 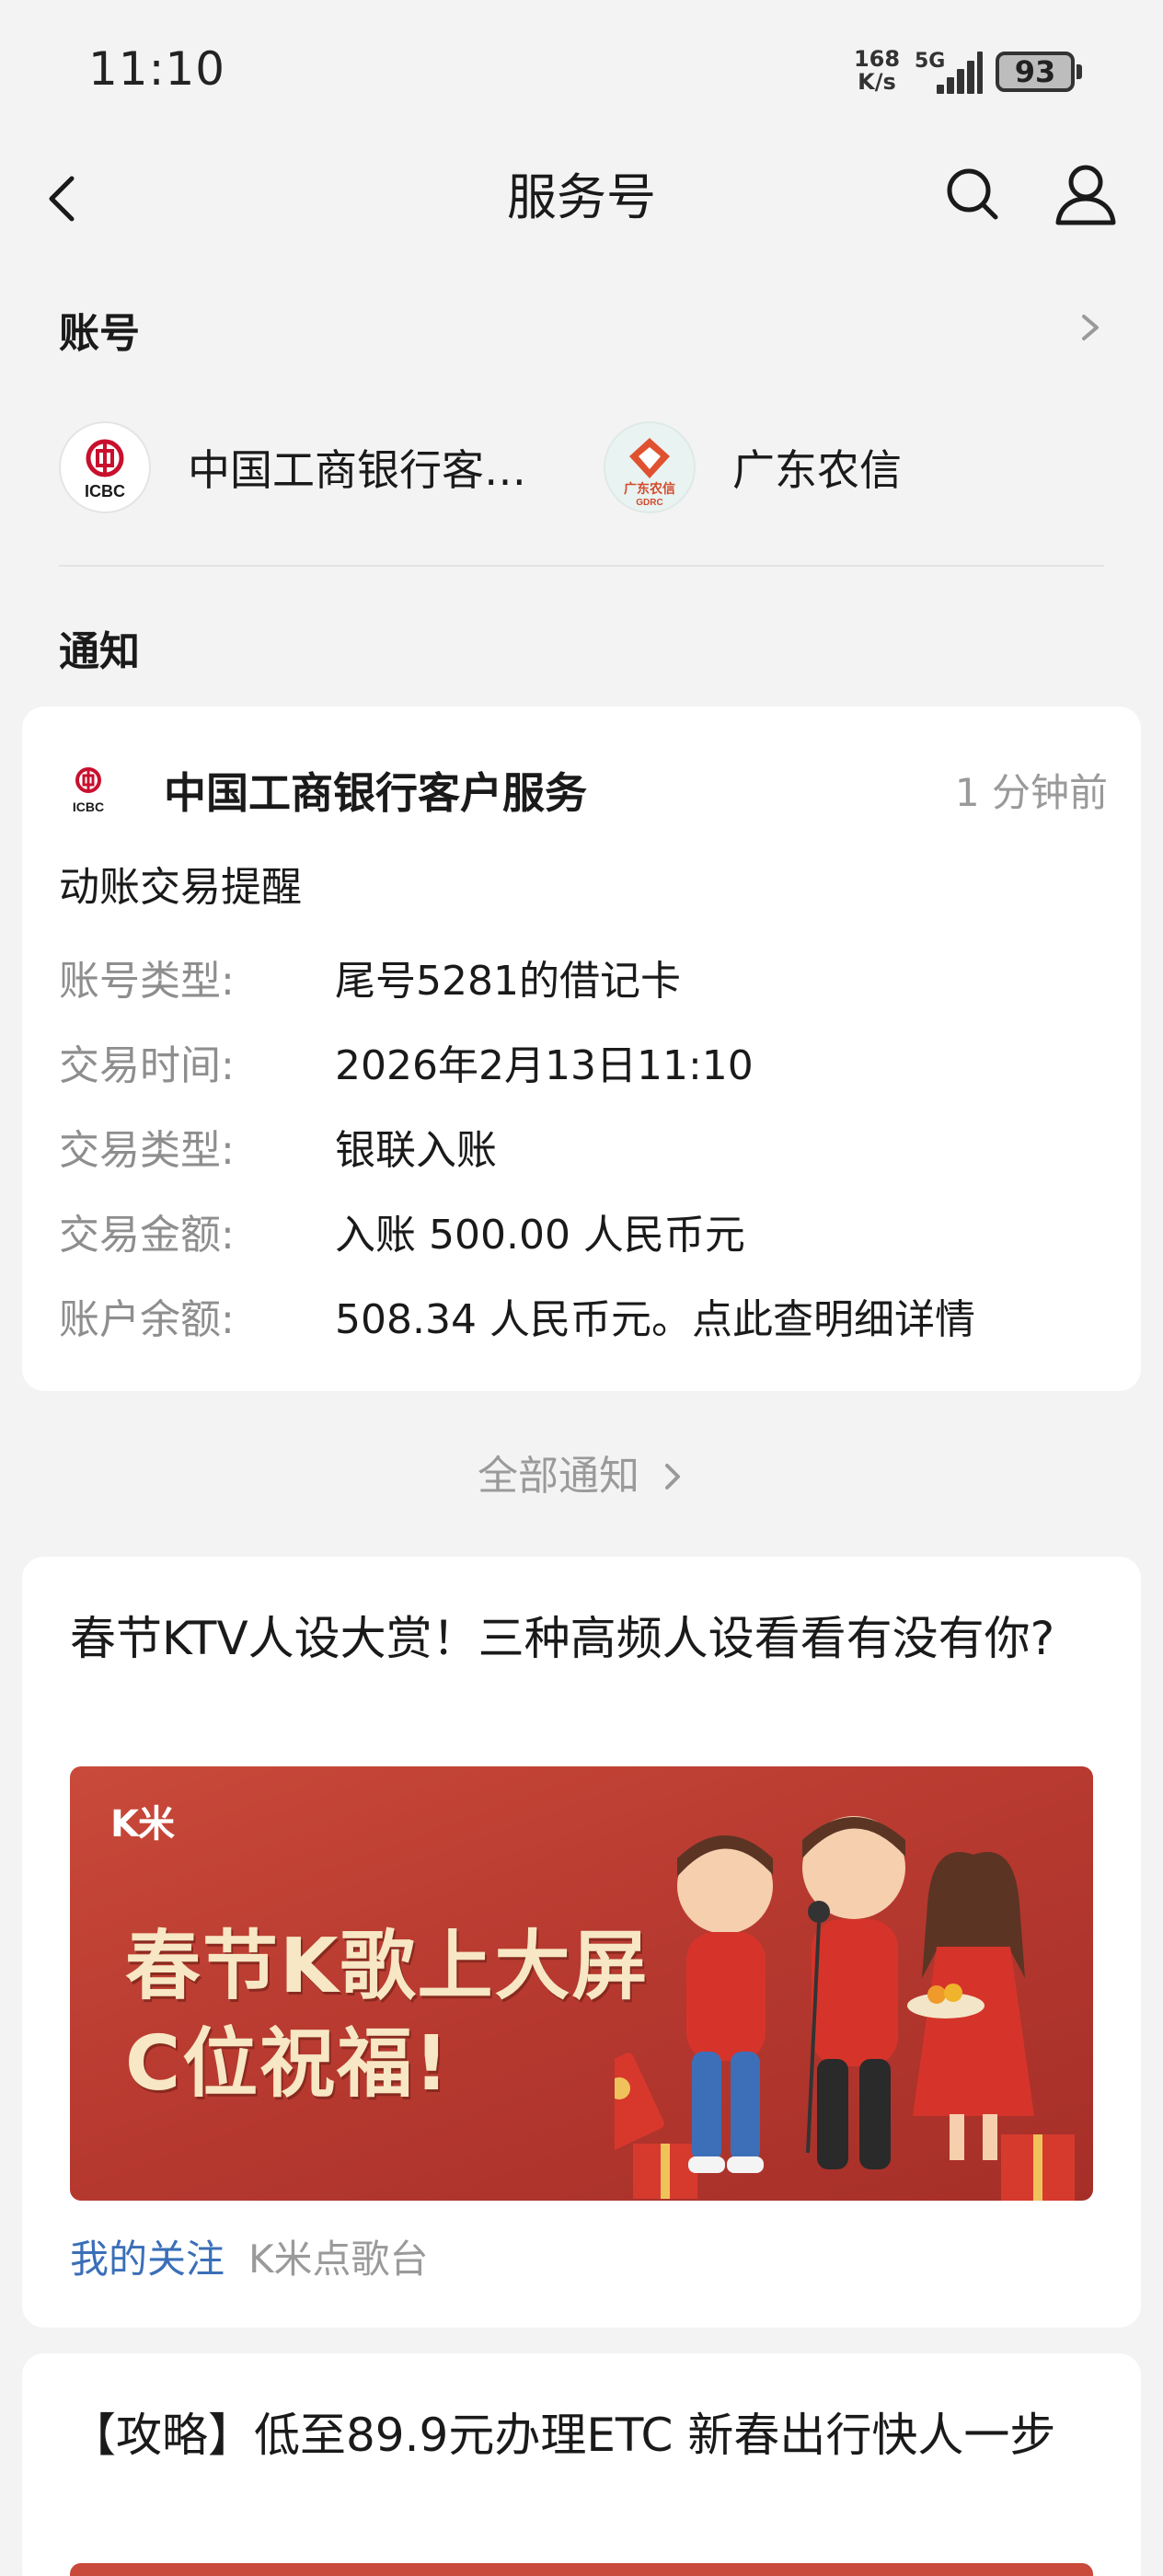 What do you see at coordinates (388, 1966) in the screenshot?
I see `banner-headline-1: 春节K歌上大屏` at bounding box center [388, 1966].